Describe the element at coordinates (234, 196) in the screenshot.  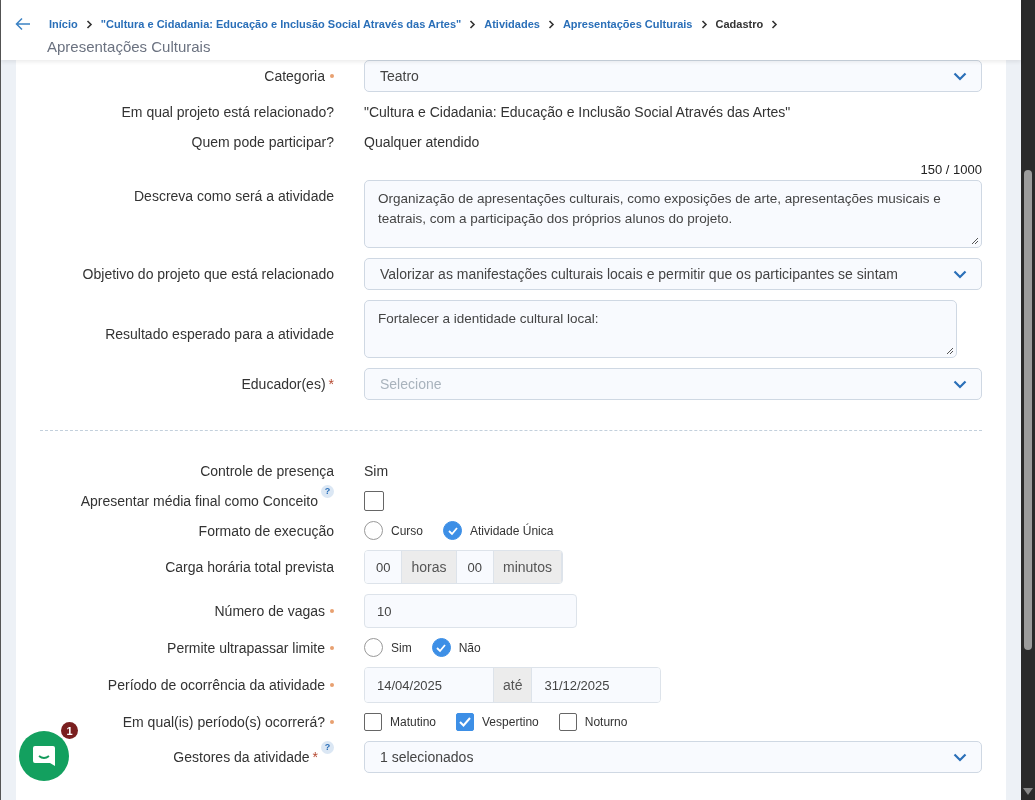
I see `field-label: Descreva como será a atividade` at that location.